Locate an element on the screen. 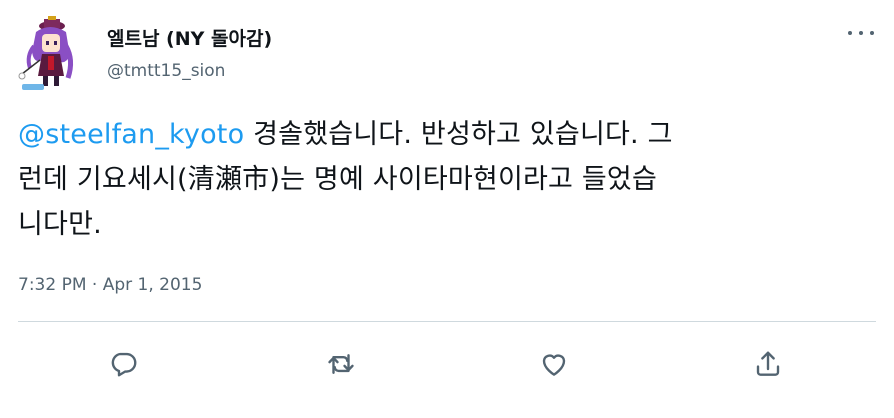 Image resolution: width=894 pixels, height=418 pixels. tweet-line-3: 니다만. is located at coordinates (60, 224).